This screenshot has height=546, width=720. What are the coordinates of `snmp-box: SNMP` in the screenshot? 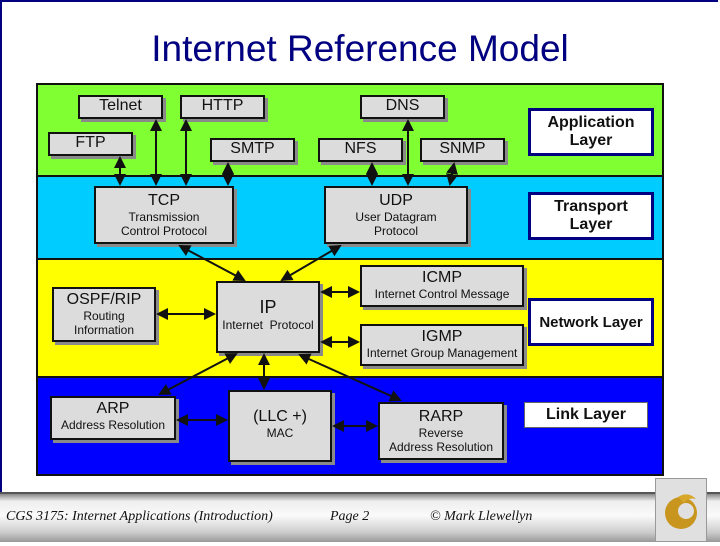 It's located at (462, 150).